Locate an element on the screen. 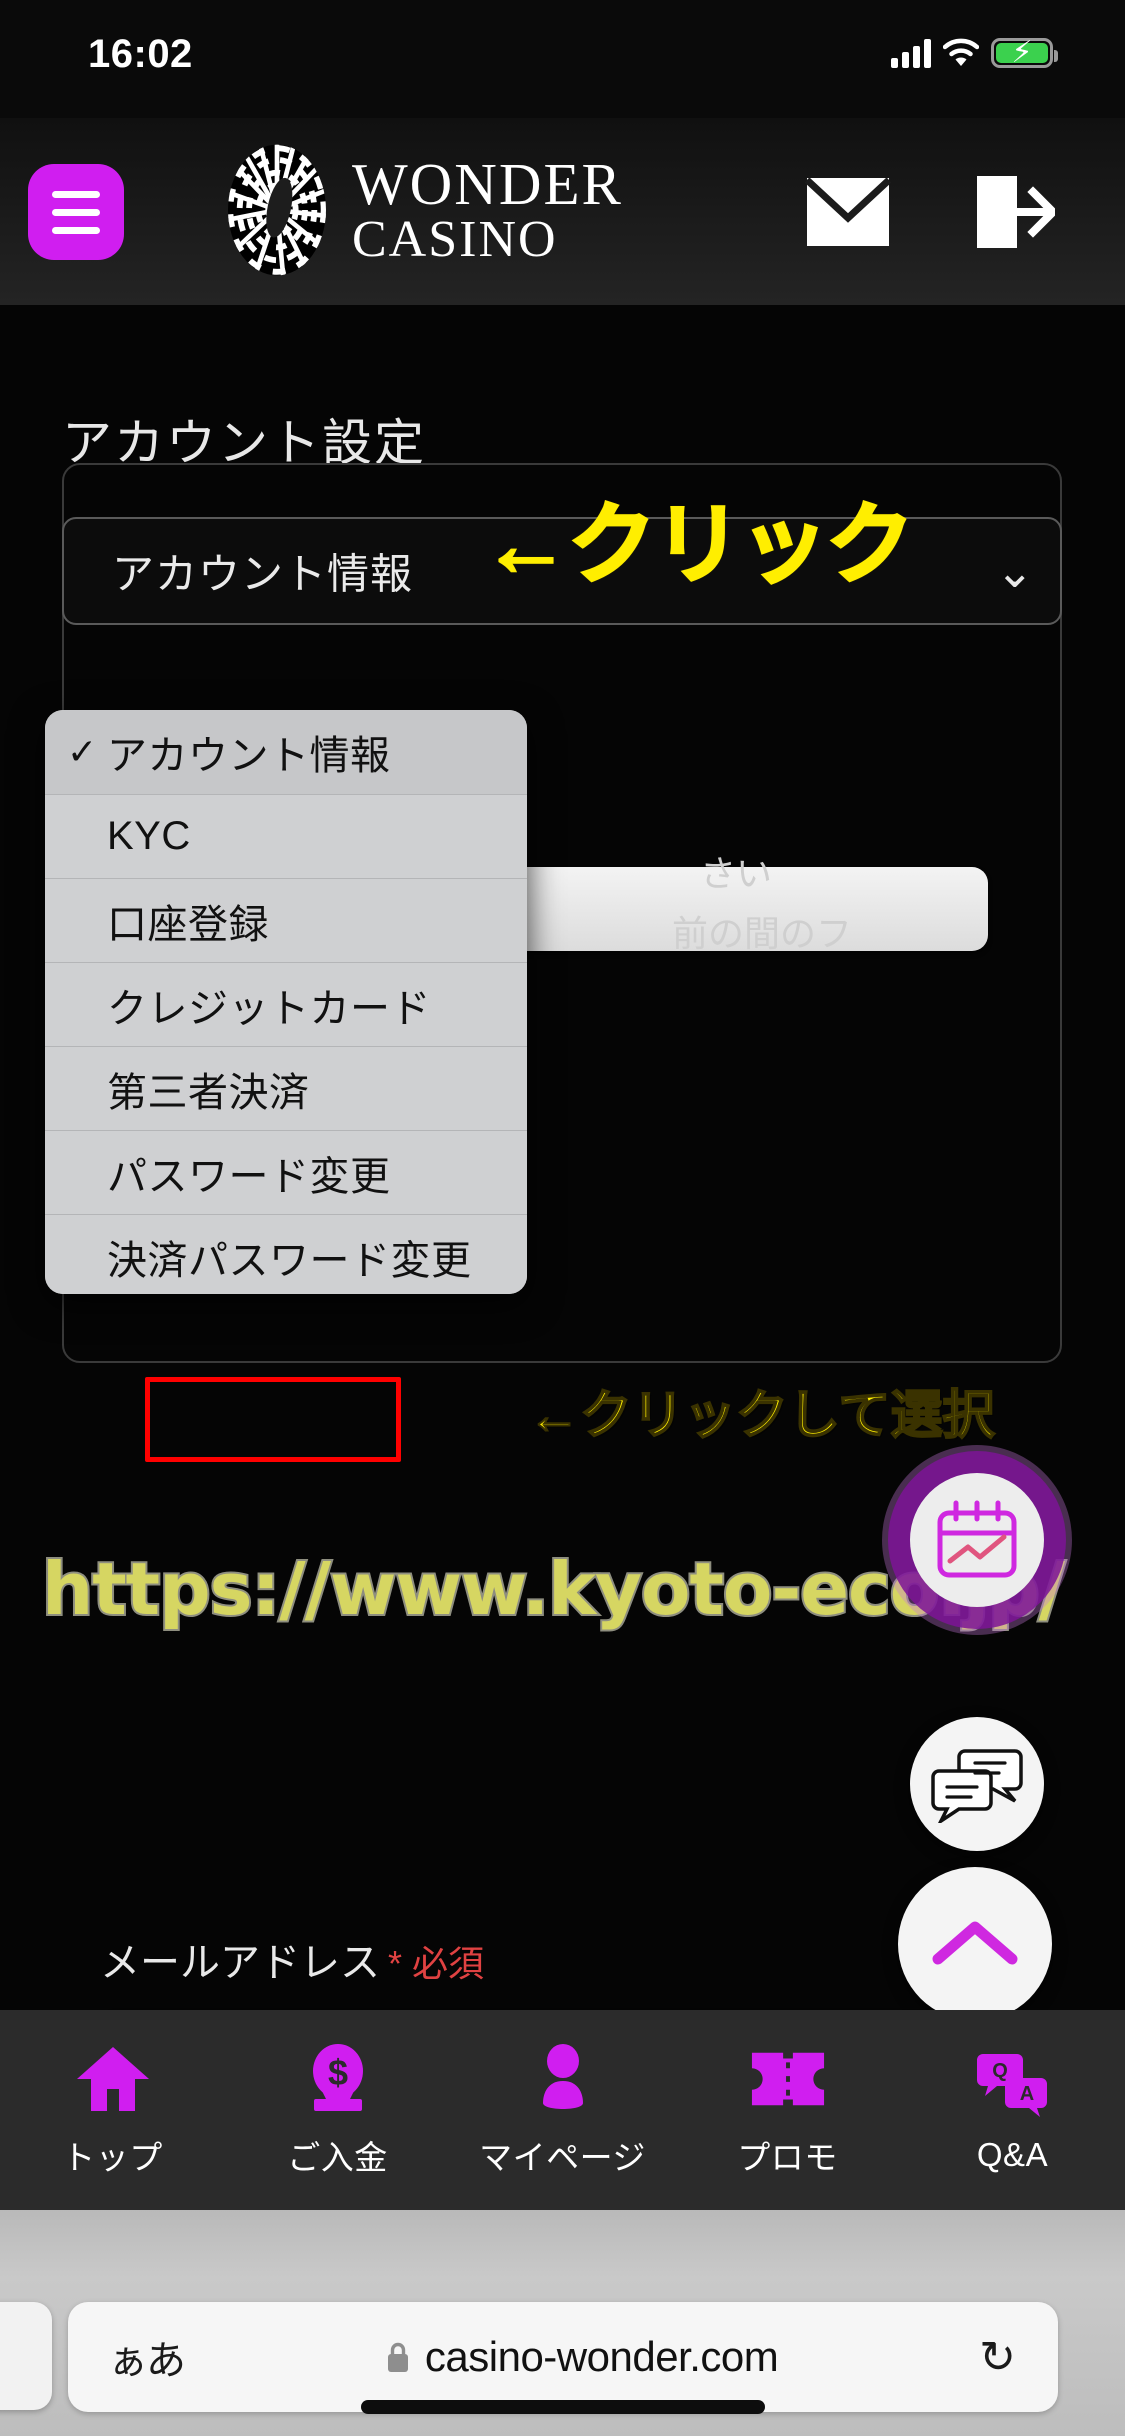 The width and height of the screenshot is (1125, 2436). dropdown-item-credit-card: クレジットカード is located at coordinates (286, 1004).